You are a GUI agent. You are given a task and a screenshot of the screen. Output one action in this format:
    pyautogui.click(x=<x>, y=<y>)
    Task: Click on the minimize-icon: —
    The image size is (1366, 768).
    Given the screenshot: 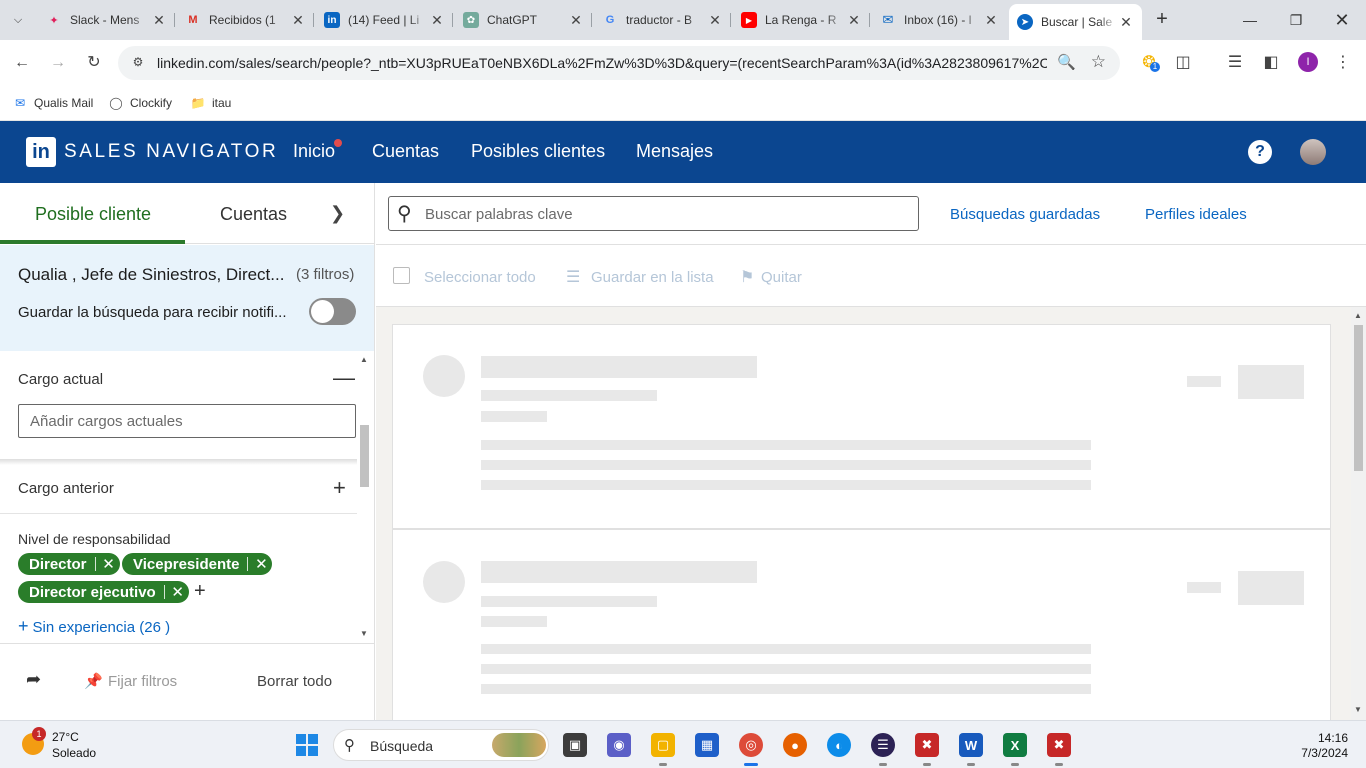 What is the action you would take?
    pyautogui.click(x=1250, y=20)
    